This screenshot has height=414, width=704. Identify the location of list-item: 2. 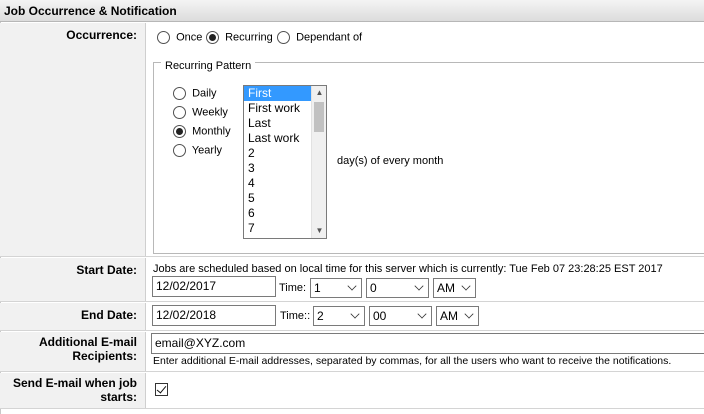
(277, 153).